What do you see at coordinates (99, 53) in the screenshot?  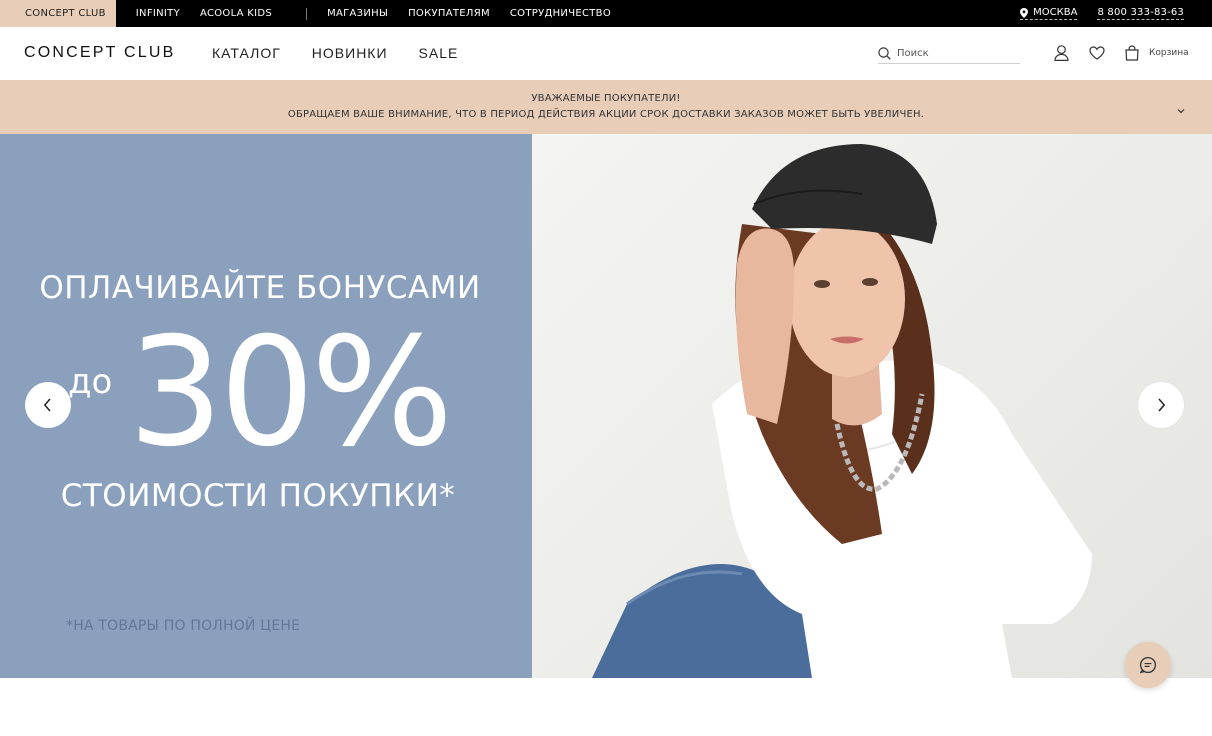 I see `site-logo: CONCEPT CLUB` at bounding box center [99, 53].